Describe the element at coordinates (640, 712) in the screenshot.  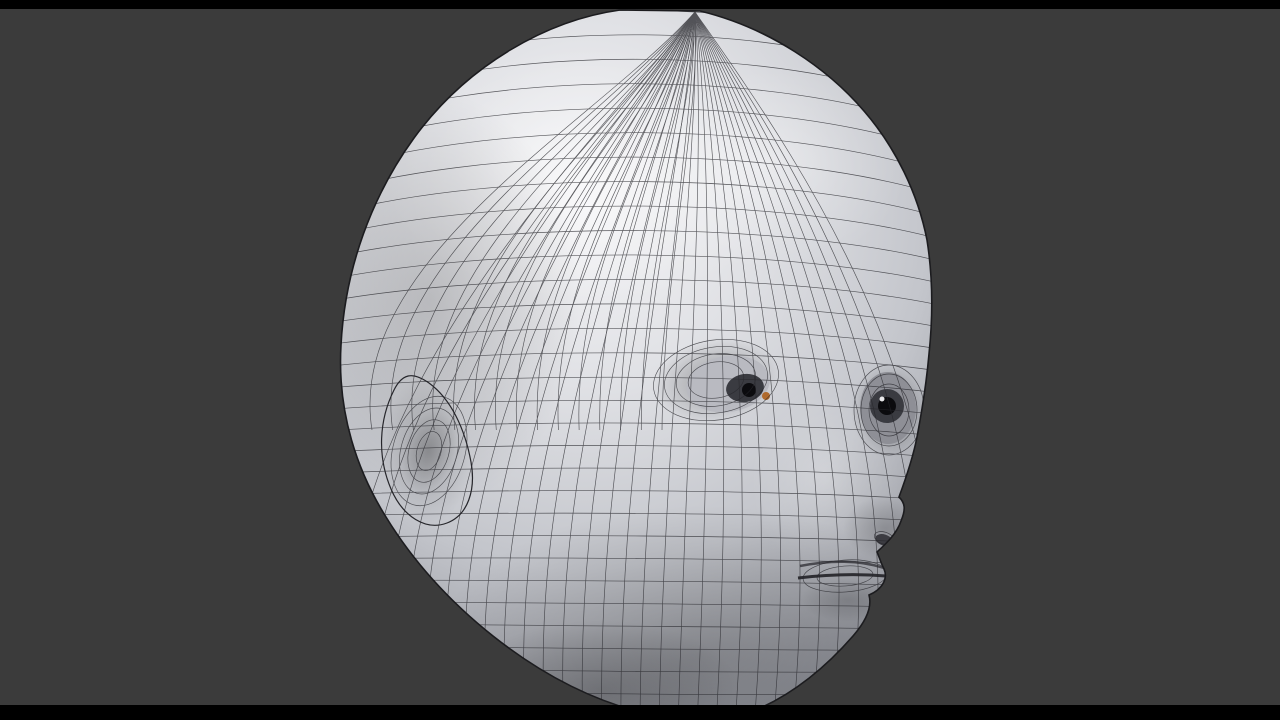
I see `letterbox-bottom` at that location.